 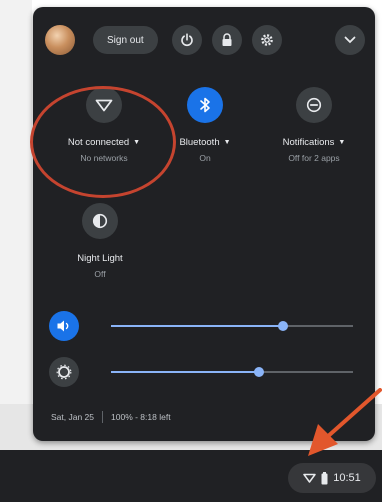 I want to click on notifications-label-button: Notifications ▼, so click(x=314, y=142).